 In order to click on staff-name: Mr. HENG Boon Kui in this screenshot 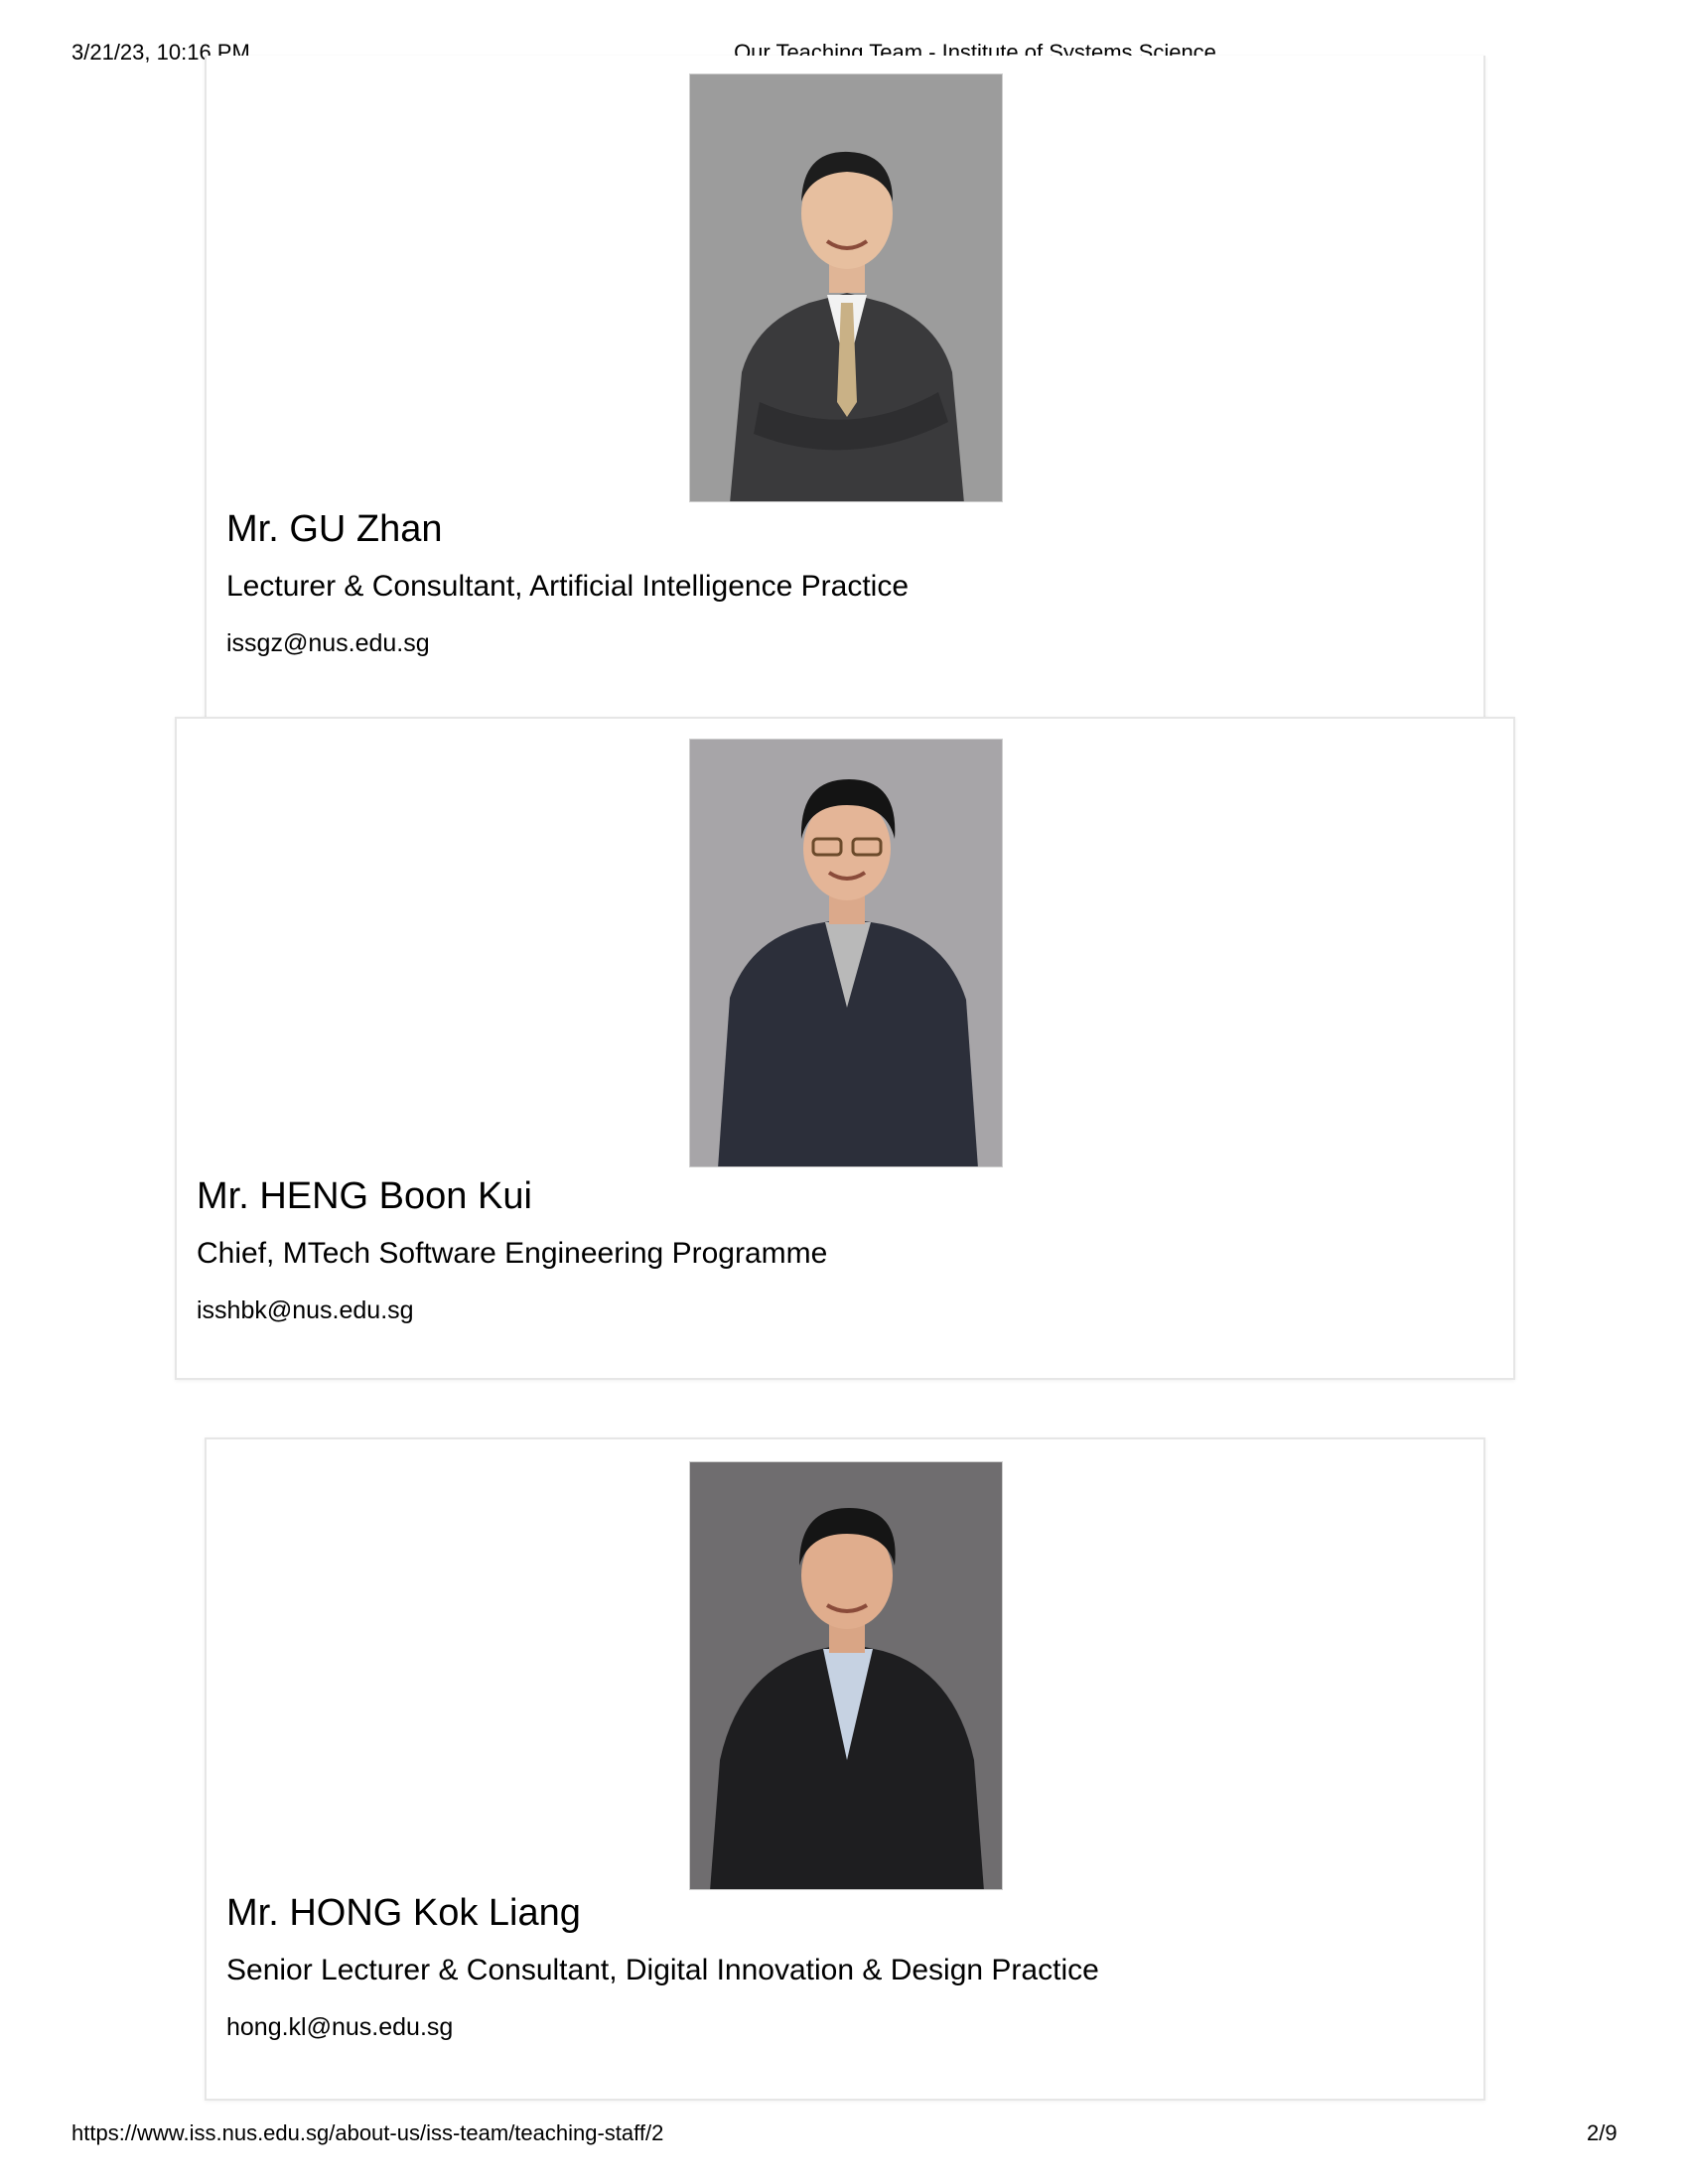, I will do `click(364, 1196)`.